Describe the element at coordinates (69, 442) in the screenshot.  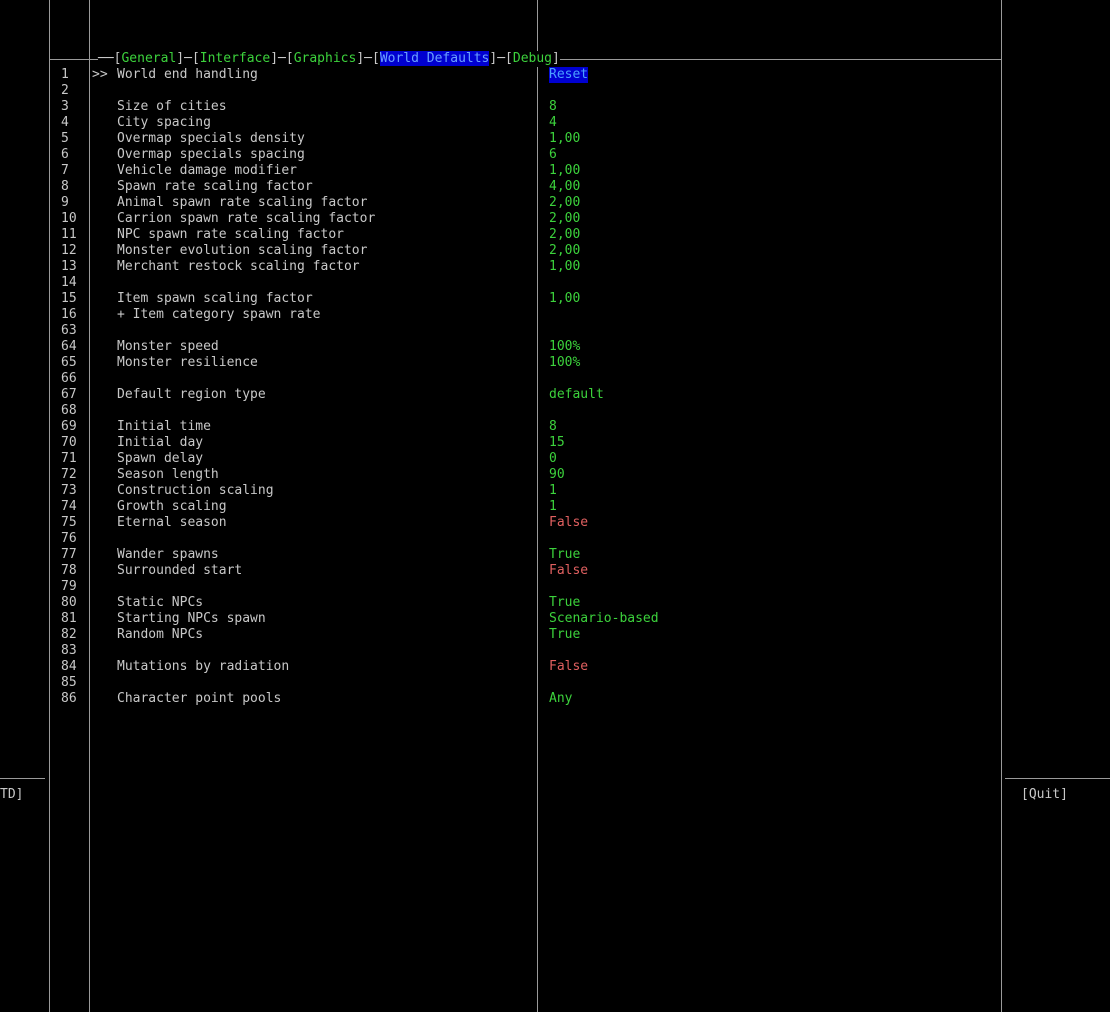
I see `option-row-number: 70` at that location.